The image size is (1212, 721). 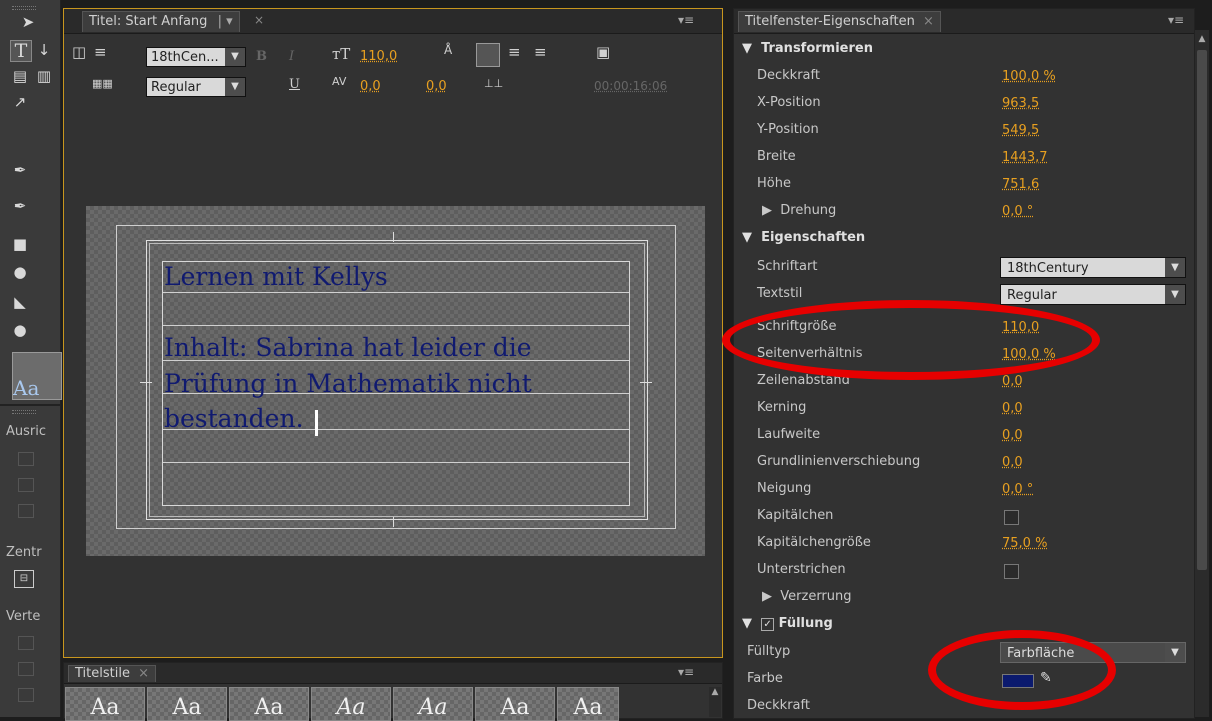 I want to click on font-style-value: Regular, so click(x=176, y=87).